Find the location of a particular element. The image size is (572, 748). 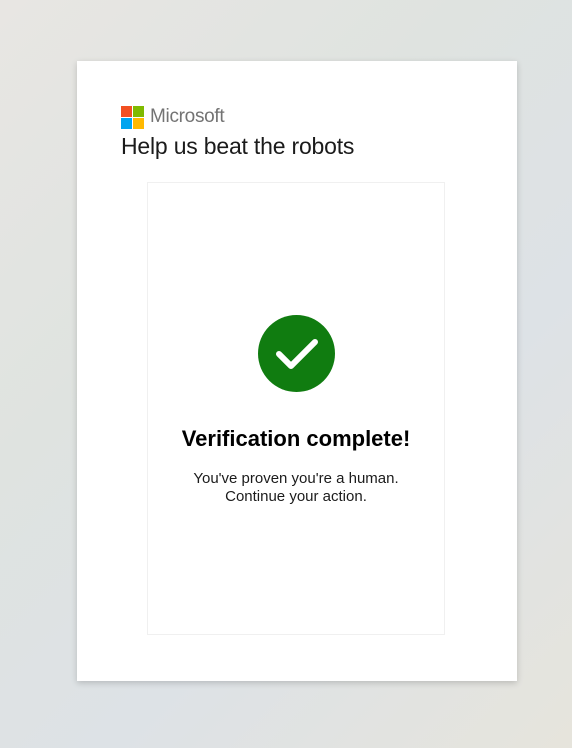

result-message-line2: Continue your action. is located at coordinates (296, 496).